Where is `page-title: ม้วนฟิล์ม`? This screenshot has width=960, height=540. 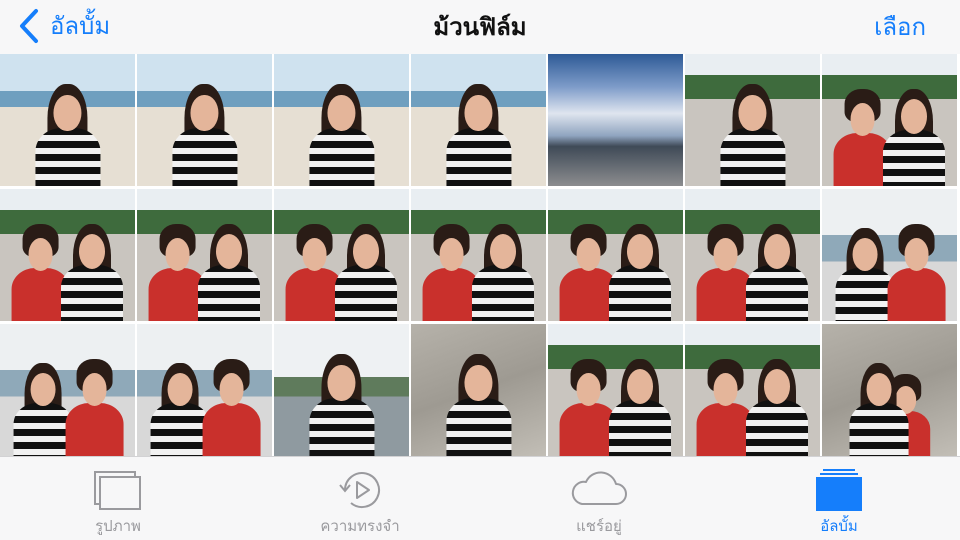 page-title: ม้วนฟิล์ม is located at coordinates (480, 27).